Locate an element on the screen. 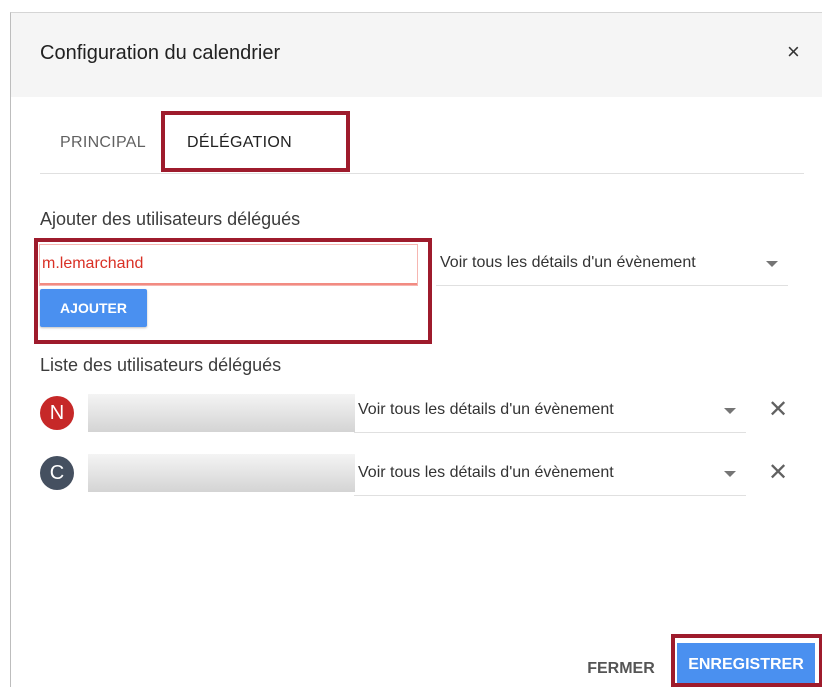 The height and width of the screenshot is (687, 822). save-button: ENREGISTRER is located at coordinates (746, 665).